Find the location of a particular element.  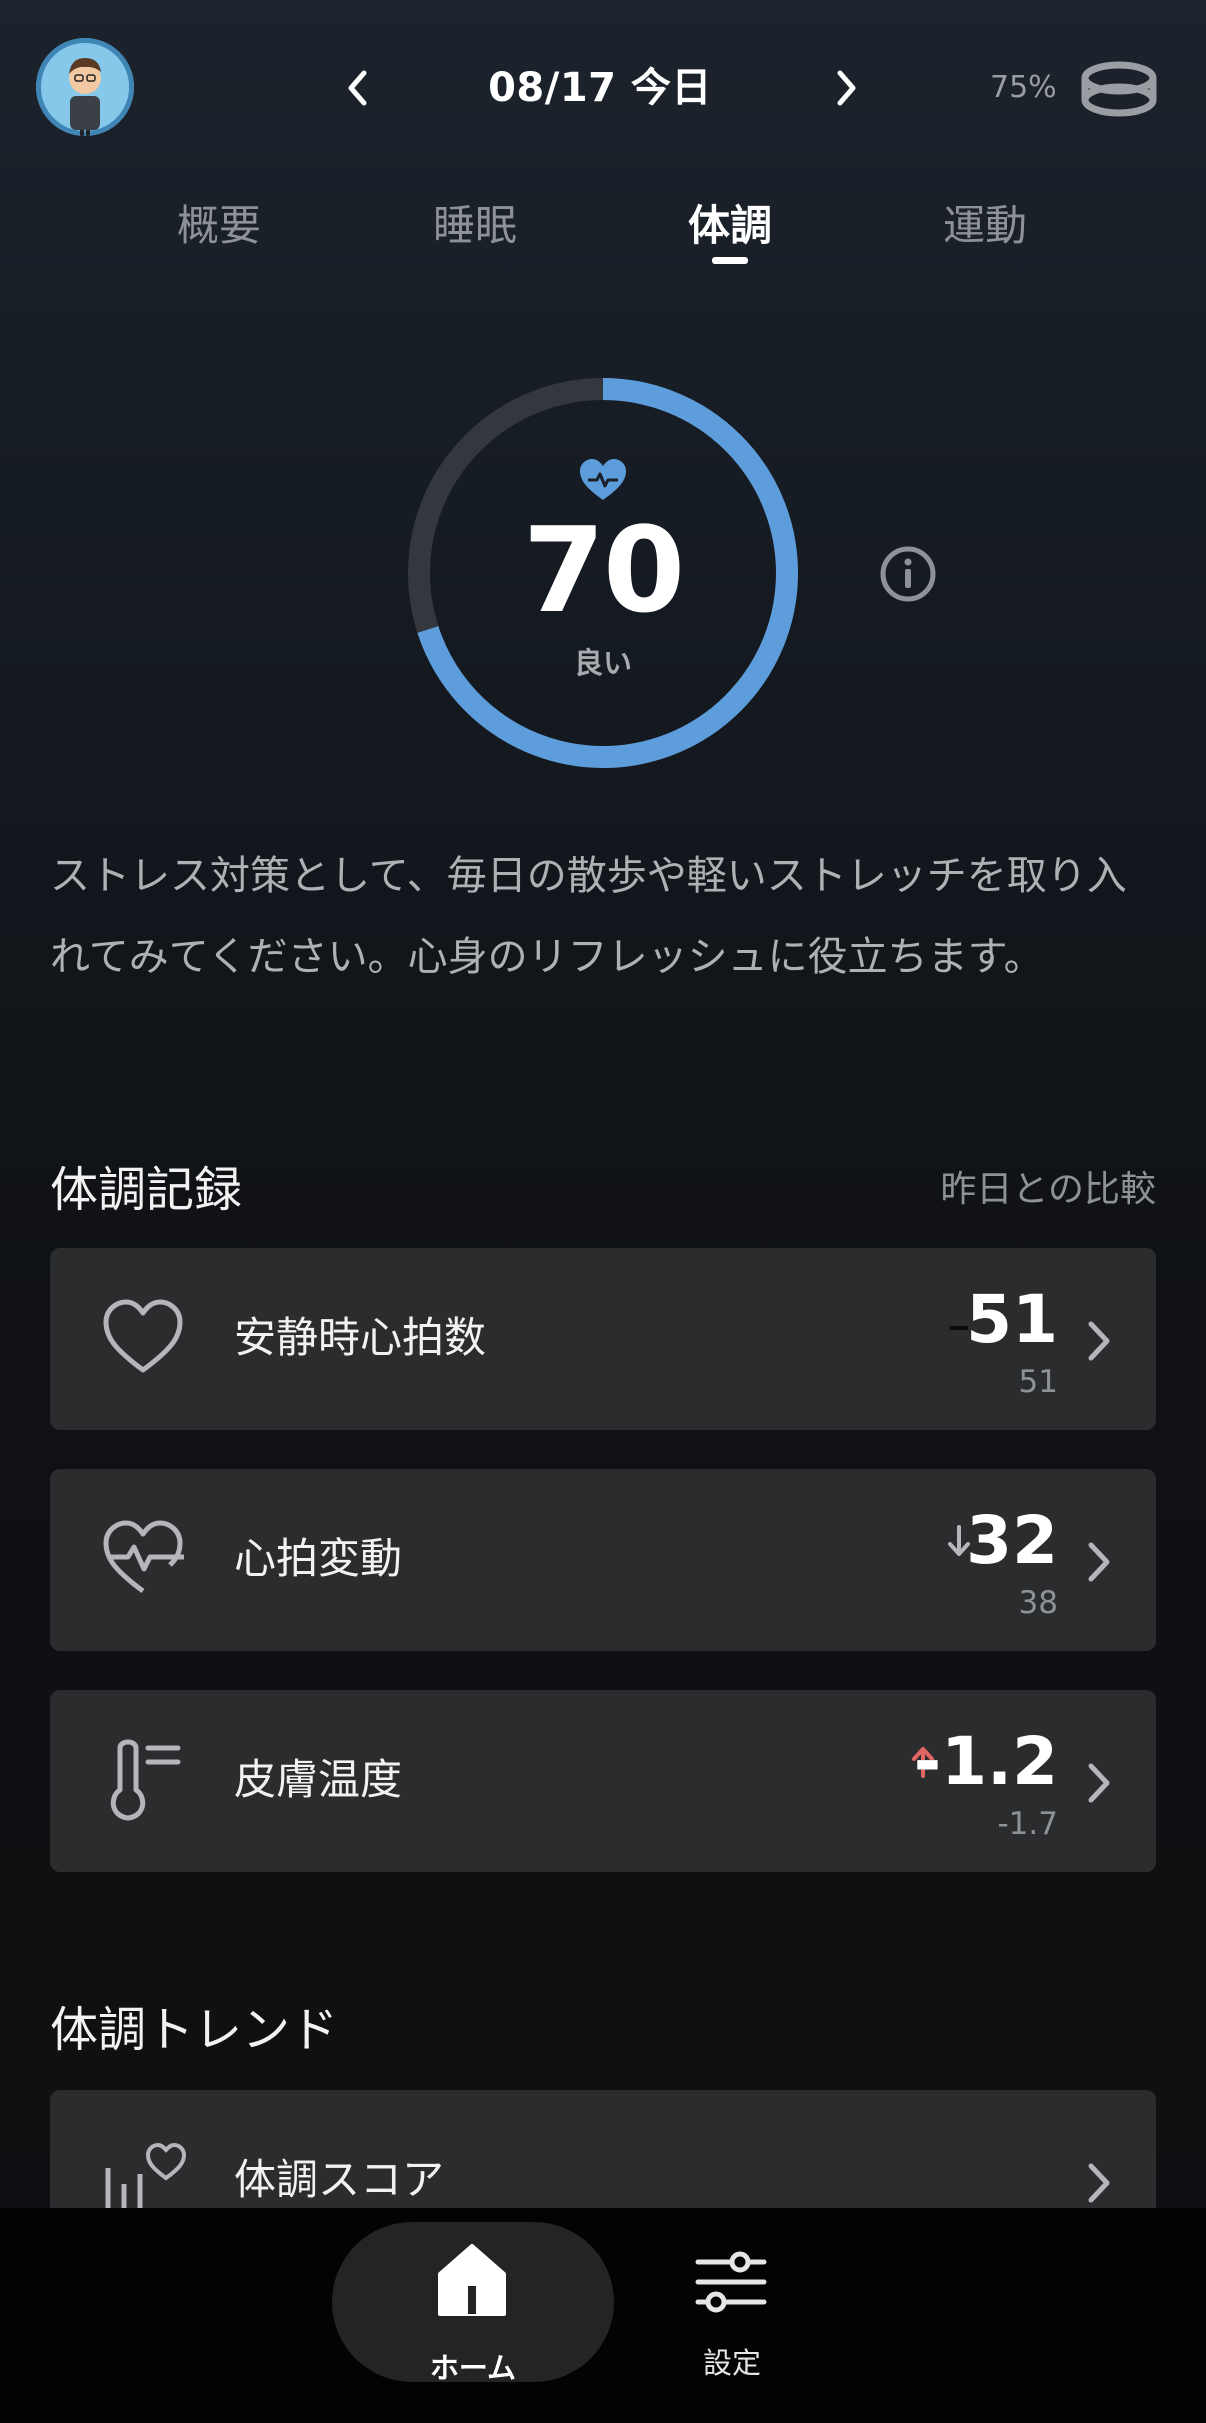

tab-condition: 体調 is located at coordinates (730, 226).